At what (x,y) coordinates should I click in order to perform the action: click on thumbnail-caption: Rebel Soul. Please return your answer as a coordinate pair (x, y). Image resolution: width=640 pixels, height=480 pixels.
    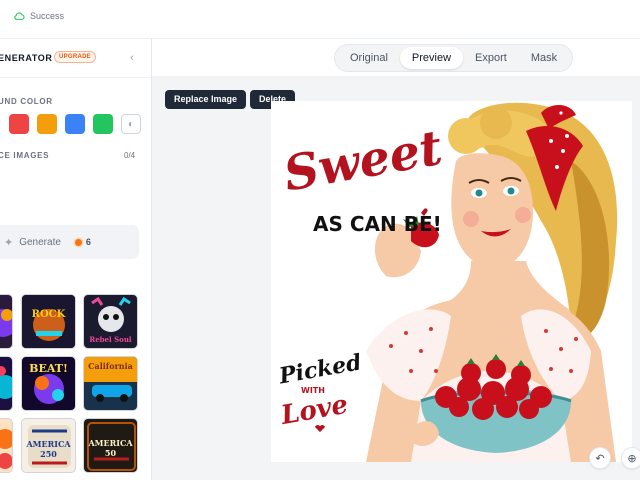
    Looking at the image, I should click on (110, 339).